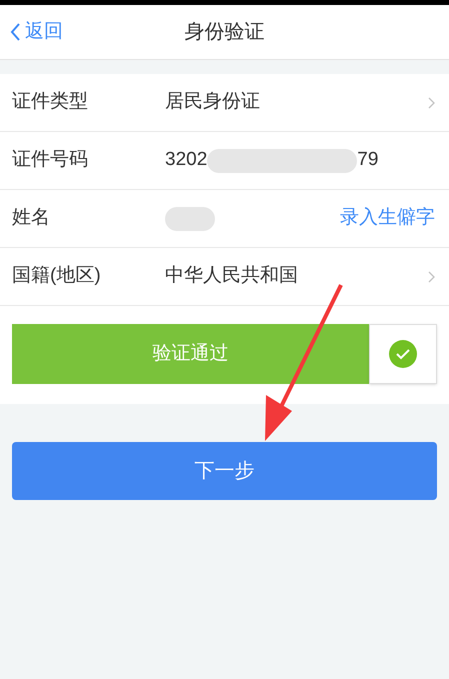 This screenshot has height=679, width=449. I want to click on field-label: 姓名, so click(31, 218).